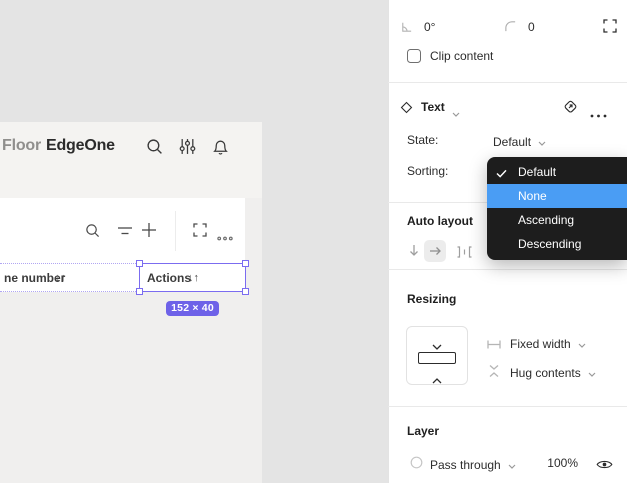  What do you see at coordinates (464, 254) in the screenshot?
I see `gap-spacing-icon` at bounding box center [464, 254].